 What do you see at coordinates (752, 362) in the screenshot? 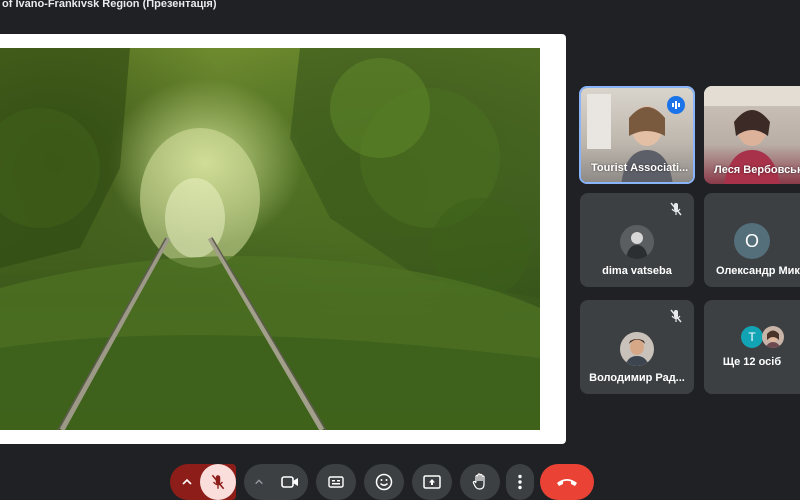
I see `participant-name: Ще 12 осіб` at bounding box center [752, 362].